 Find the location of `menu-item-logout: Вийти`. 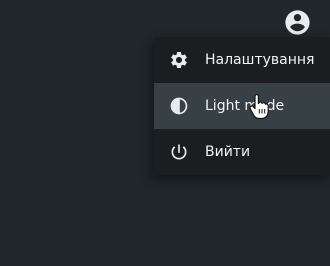

menu-item-logout: Вийти is located at coordinates (242, 152).